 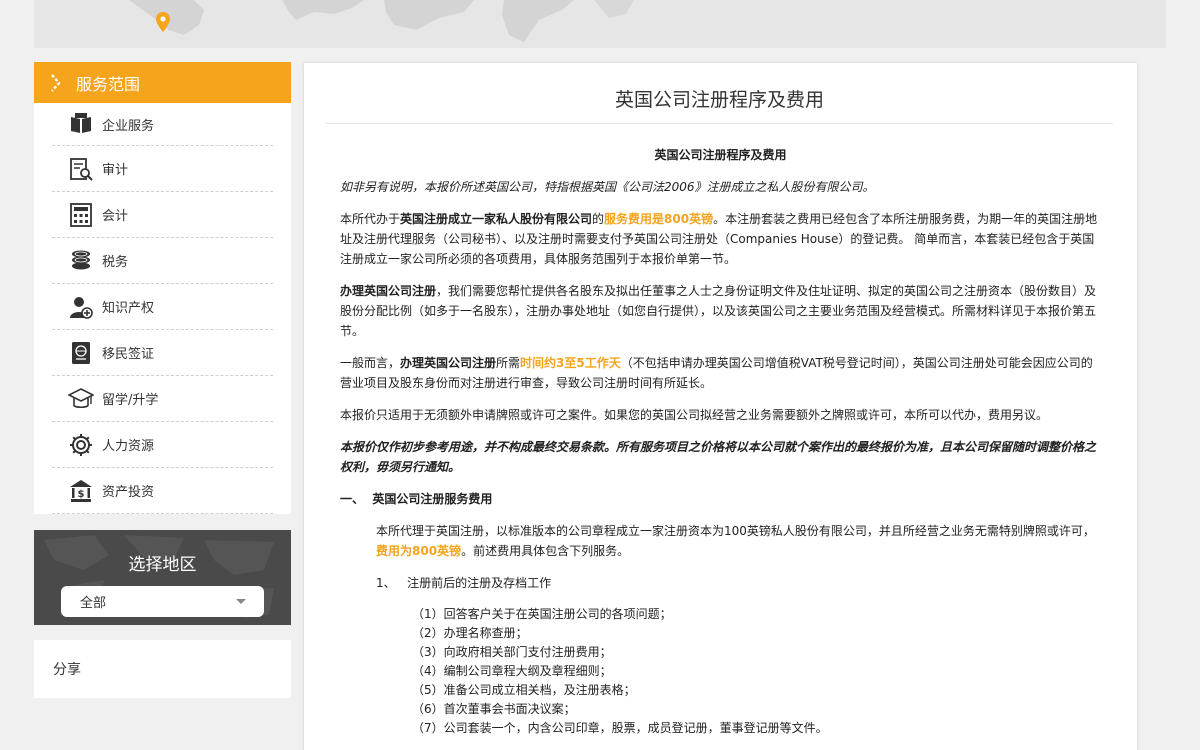 What do you see at coordinates (128, 308) in the screenshot?
I see `sidebar-item-label: 知识产权` at bounding box center [128, 308].